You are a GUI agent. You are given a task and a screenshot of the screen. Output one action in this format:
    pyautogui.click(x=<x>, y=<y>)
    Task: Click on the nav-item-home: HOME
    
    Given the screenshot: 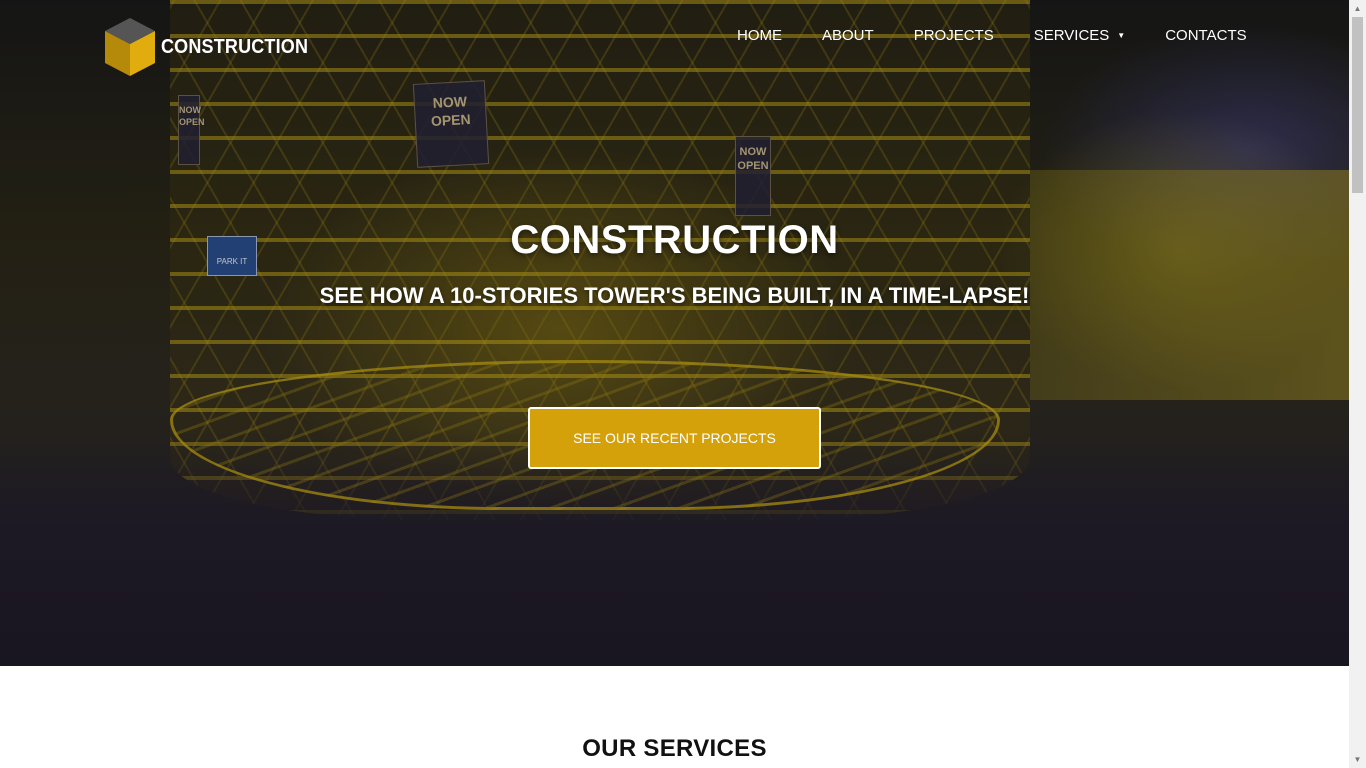 What is the action you would take?
    pyautogui.click(x=759, y=35)
    